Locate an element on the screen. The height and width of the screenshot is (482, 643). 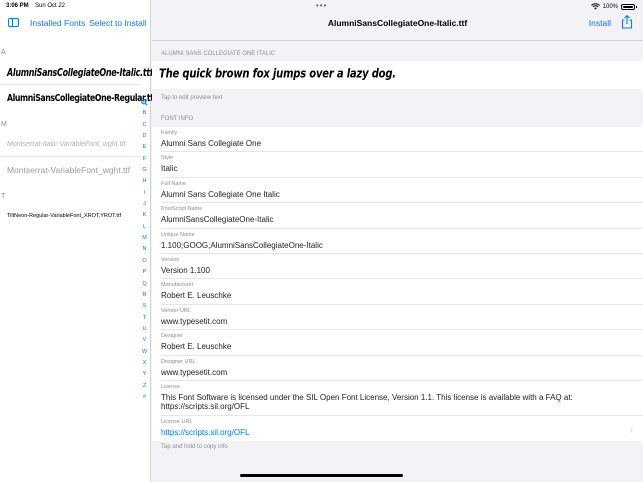
font-item-label: AlumniSansCollegiateOne-Regular.ttf is located at coordinates (82, 97).